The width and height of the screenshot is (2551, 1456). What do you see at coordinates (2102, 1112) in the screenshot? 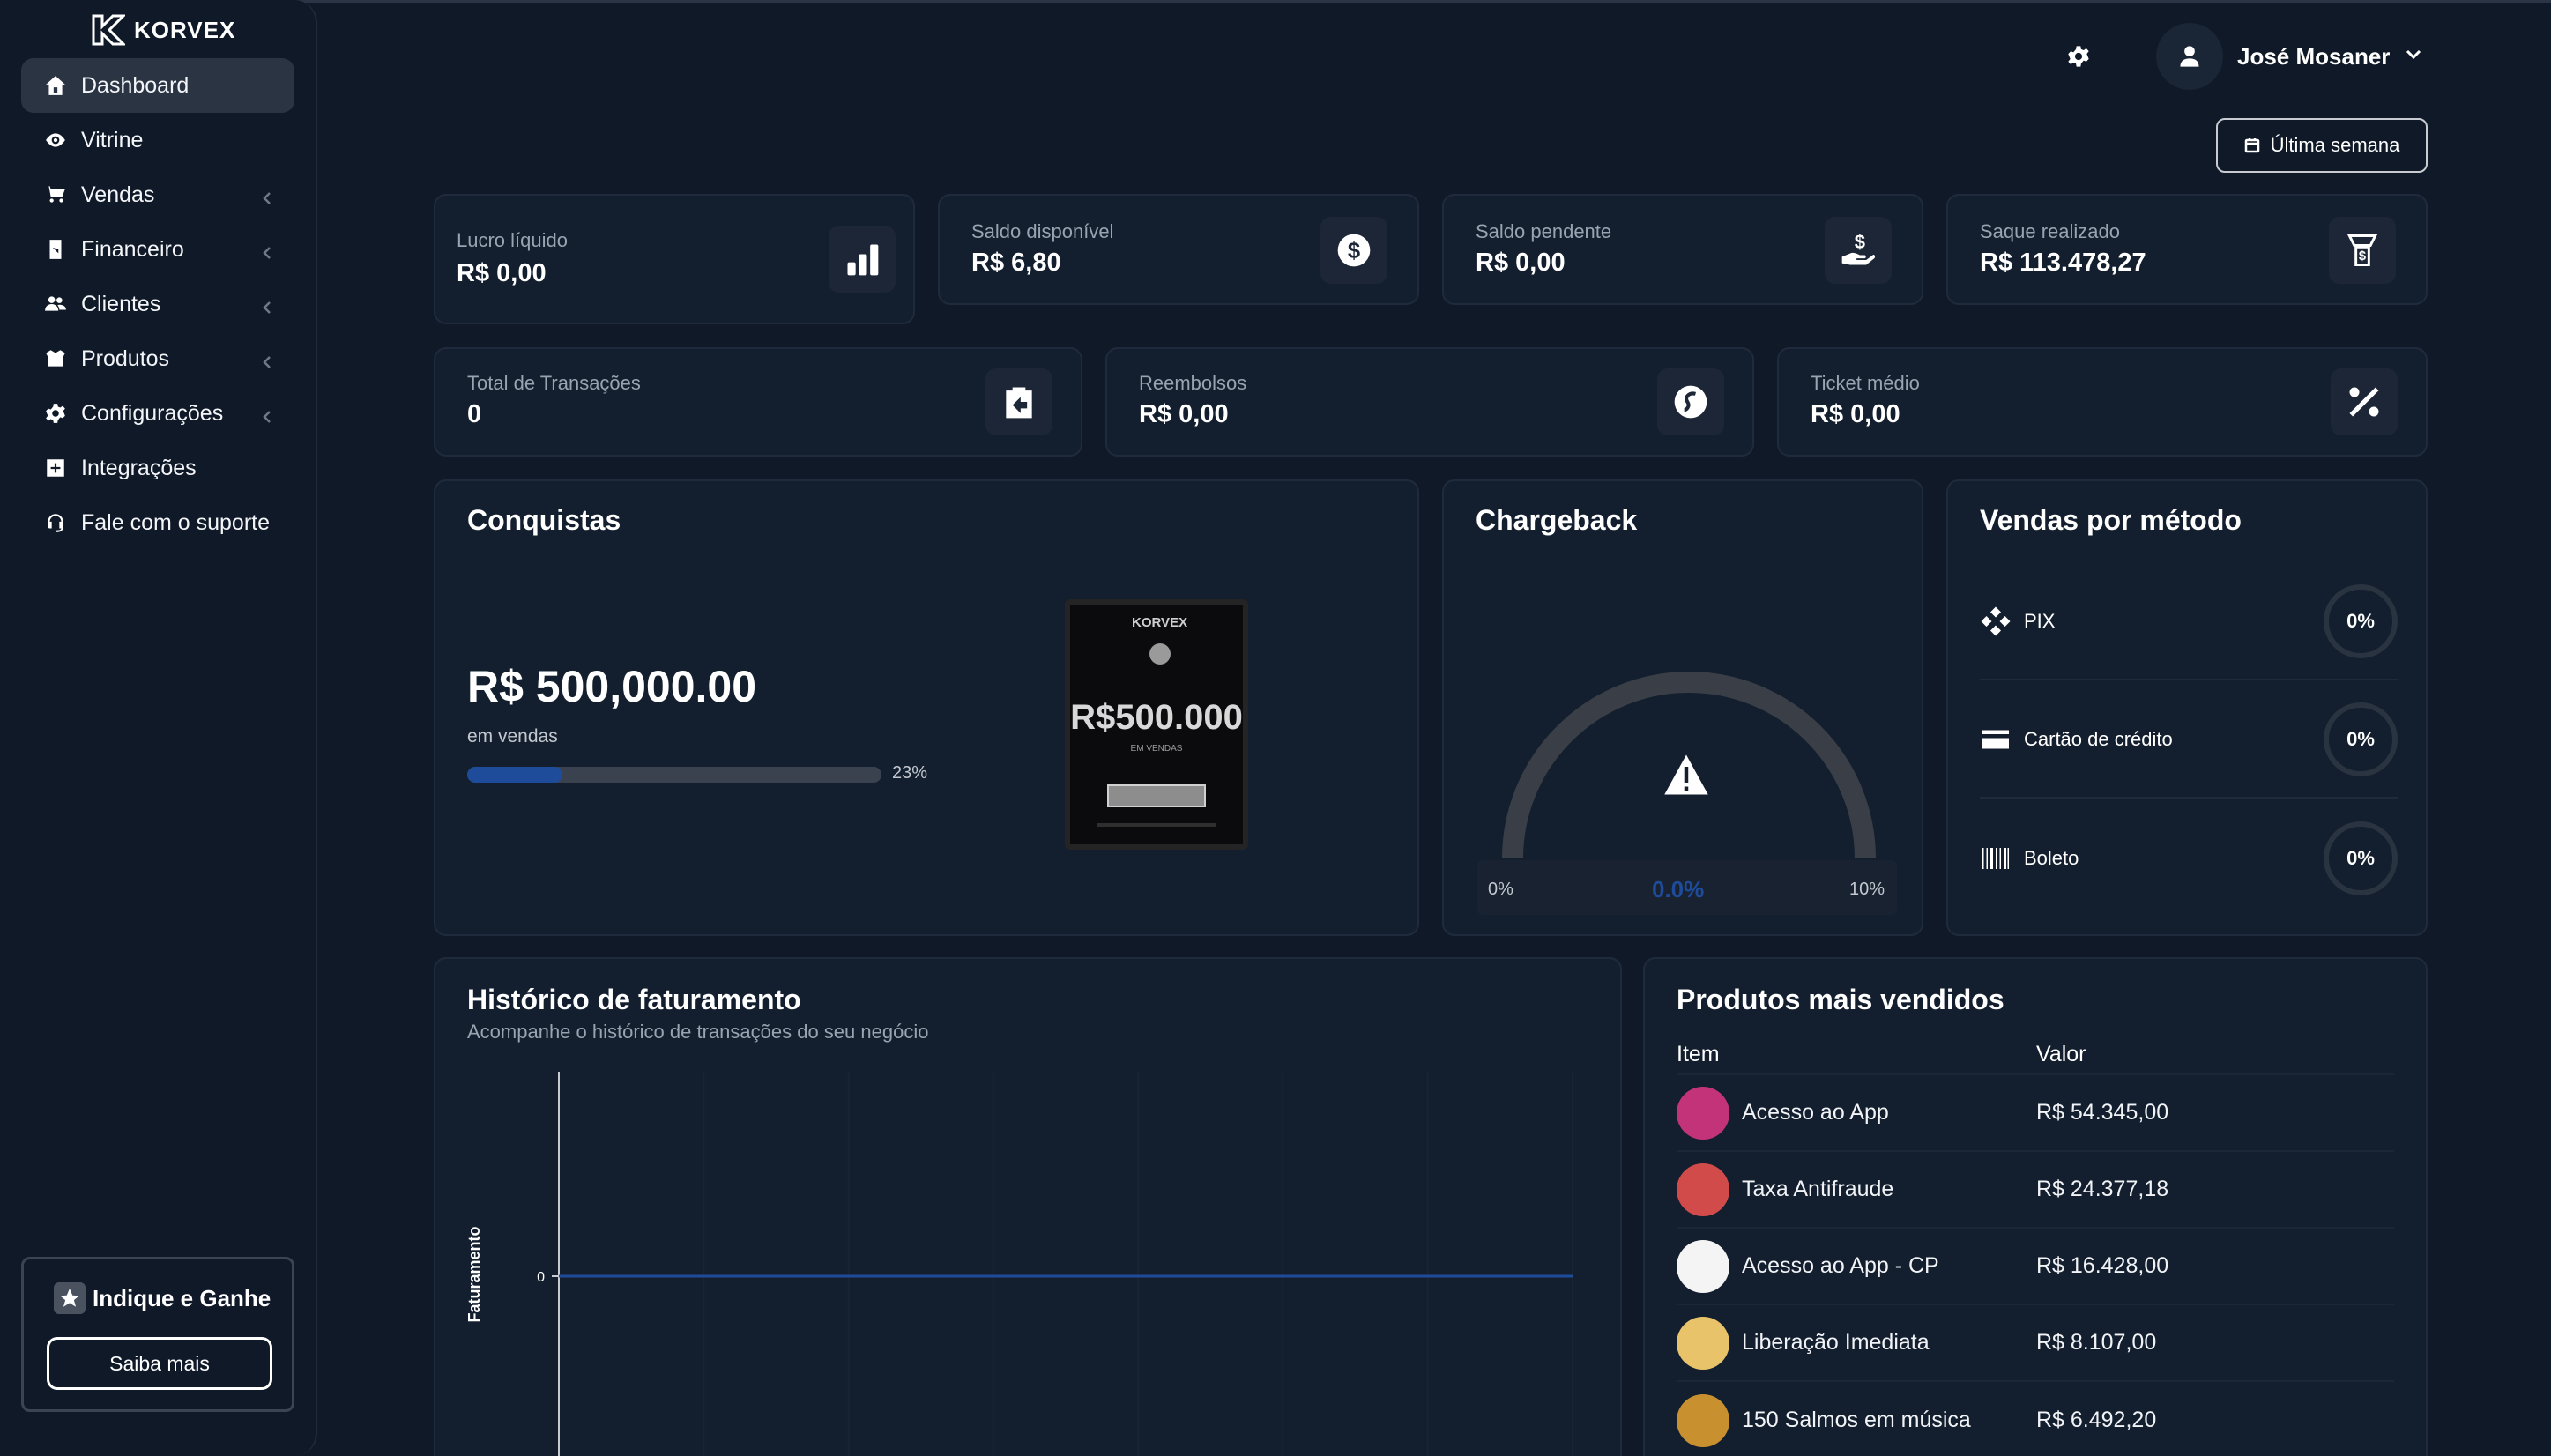
I see `product-value: R$ 54.345,00` at bounding box center [2102, 1112].